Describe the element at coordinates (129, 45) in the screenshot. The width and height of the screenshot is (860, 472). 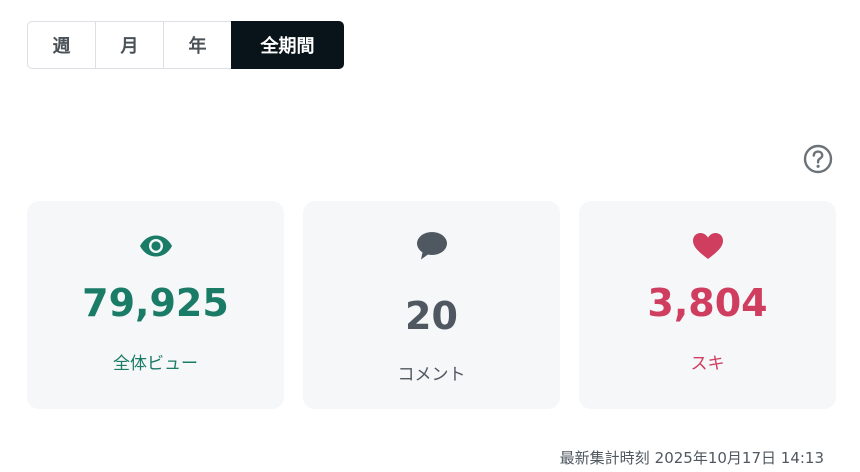
I see `tab-month: 月` at that location.